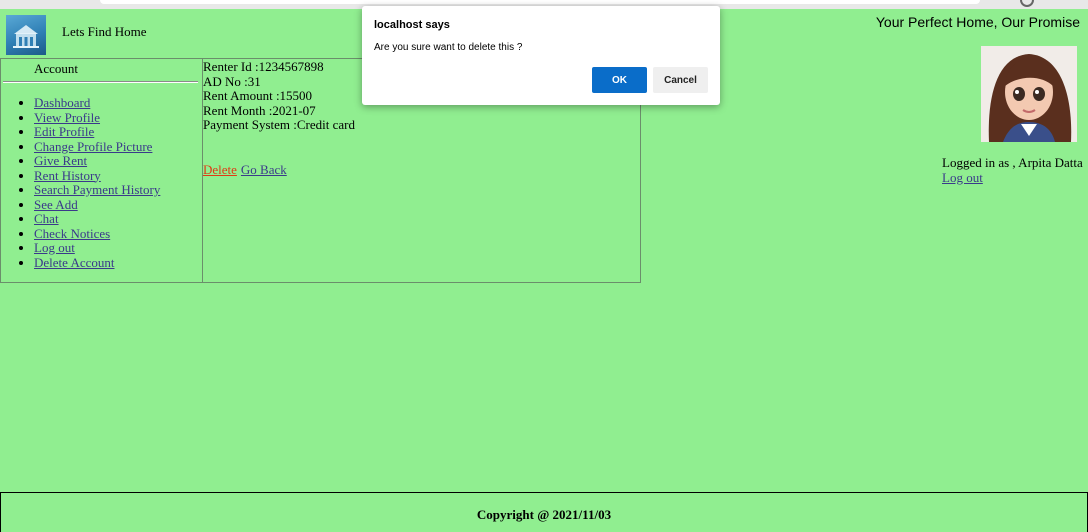 Image resolution: width=1088 pixels, height=532 pixels. What do you see at coordinates (56, 68) in the screenshot?
I see `sidebar-title: Account` at bounding box center [56, 68].